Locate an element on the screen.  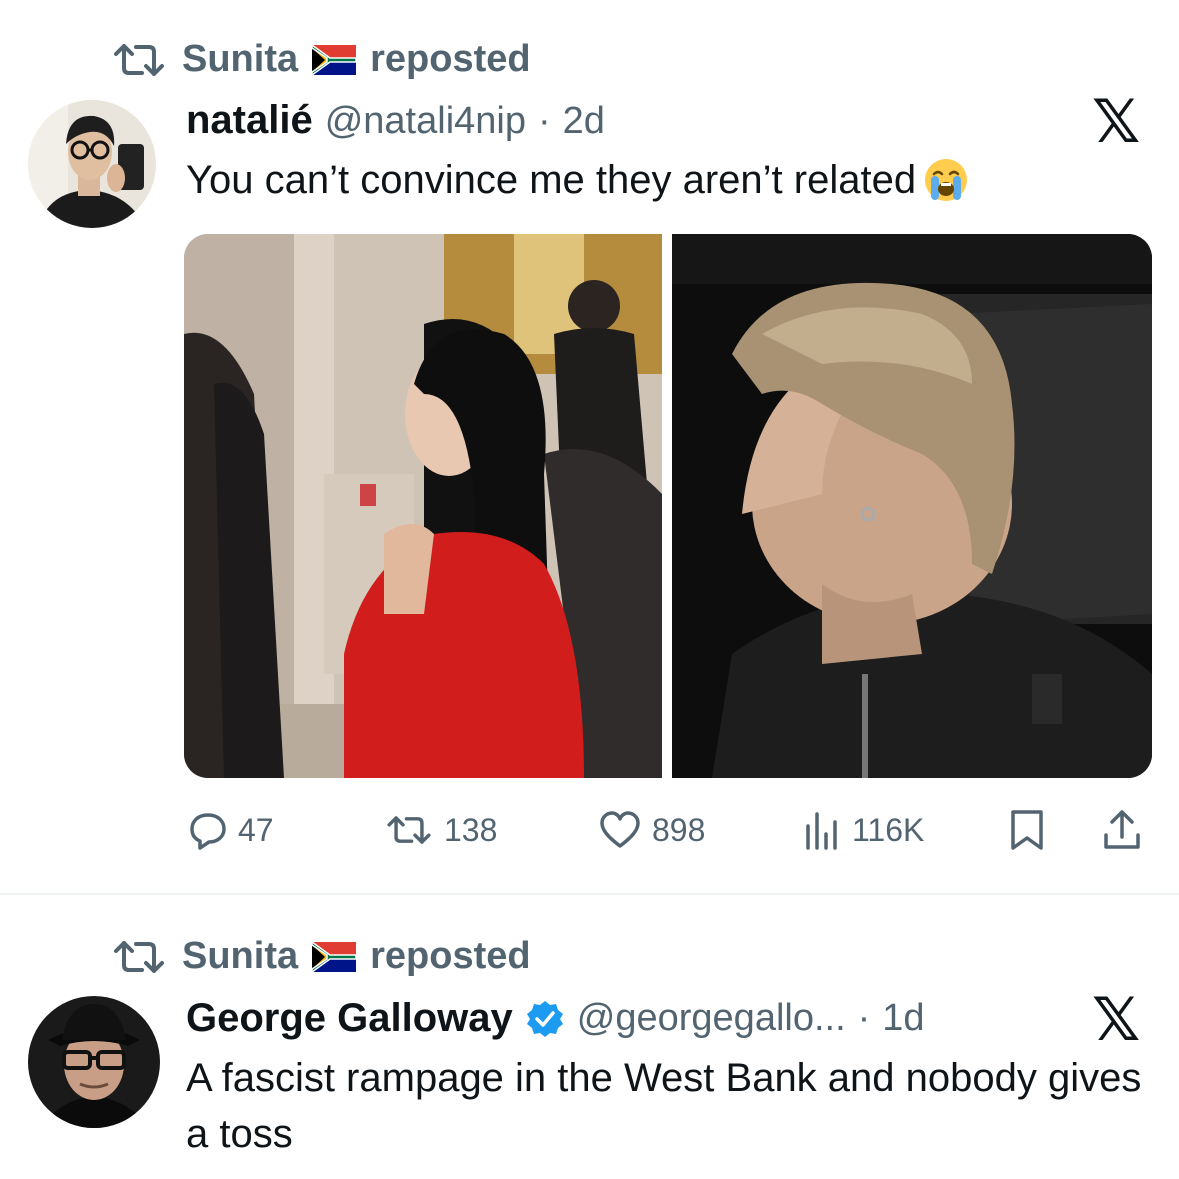
tweet-actions: 47 138 898 116K is located at coordinates (668, 830).